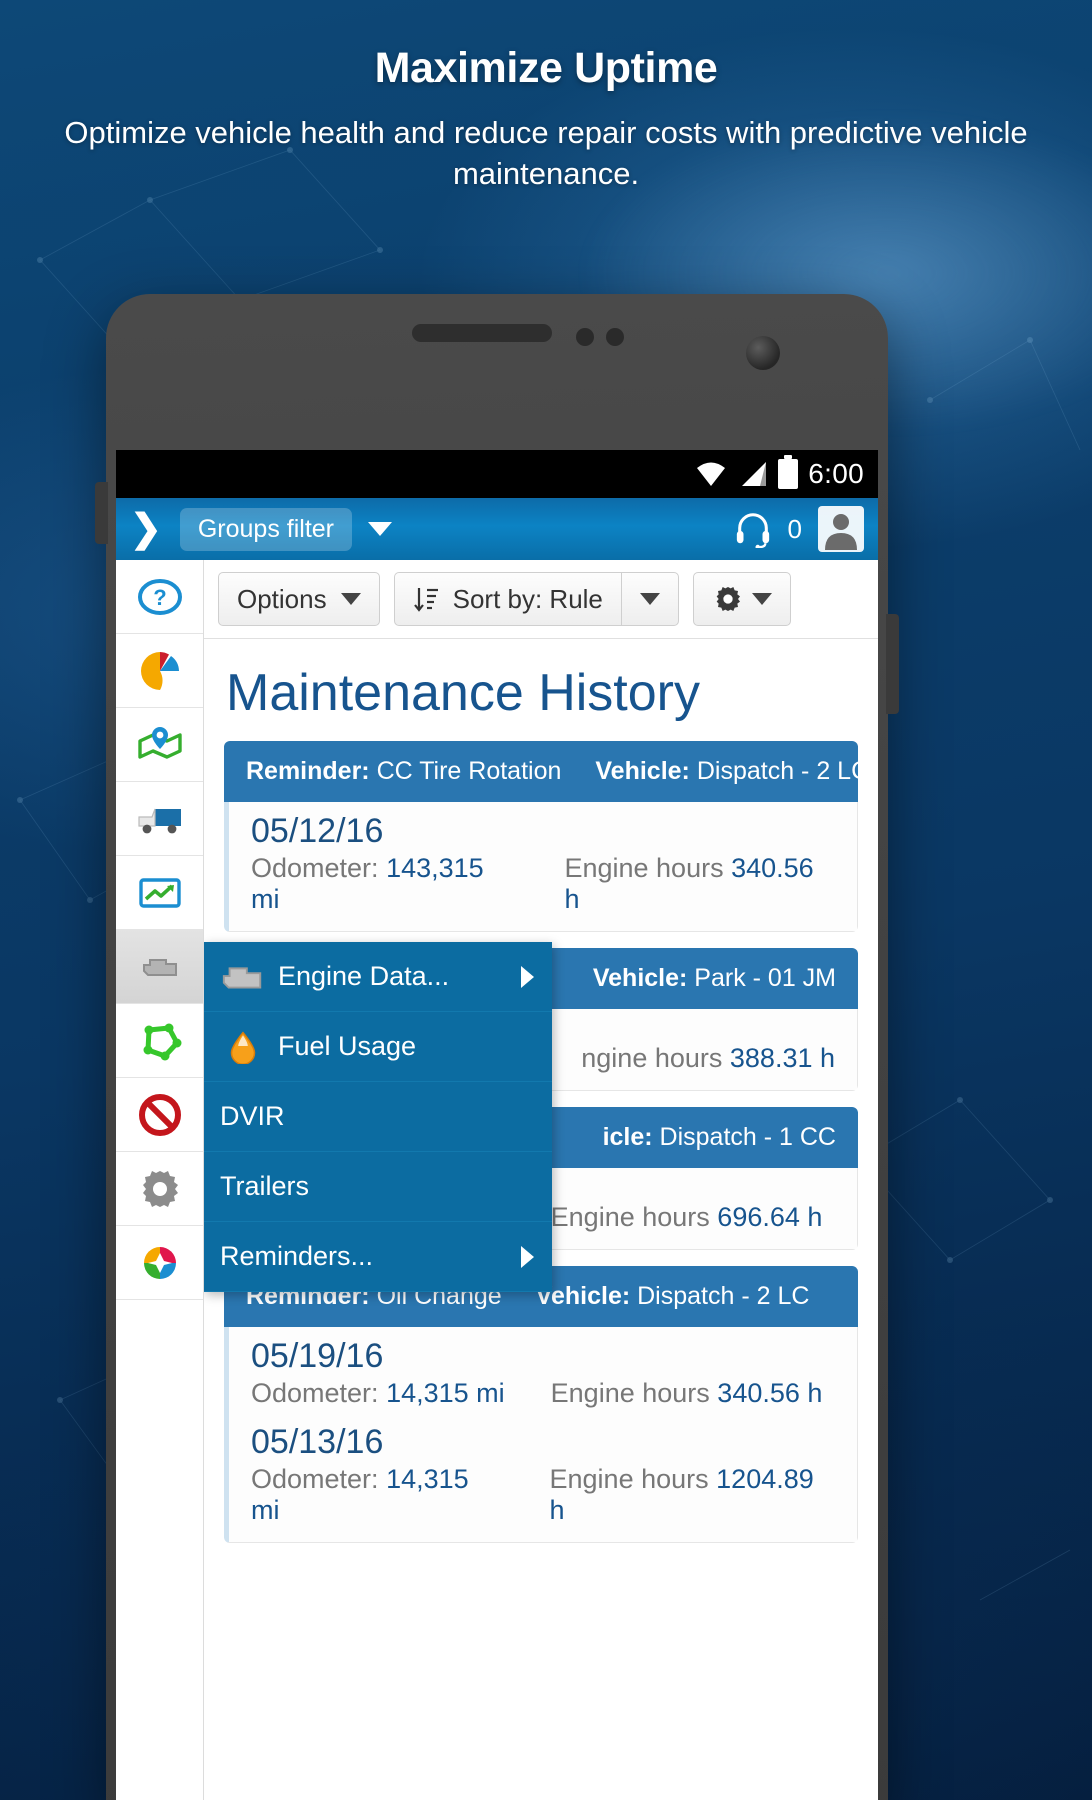  I want to click on sidebar-item-exceptions, so click(159, 1115).